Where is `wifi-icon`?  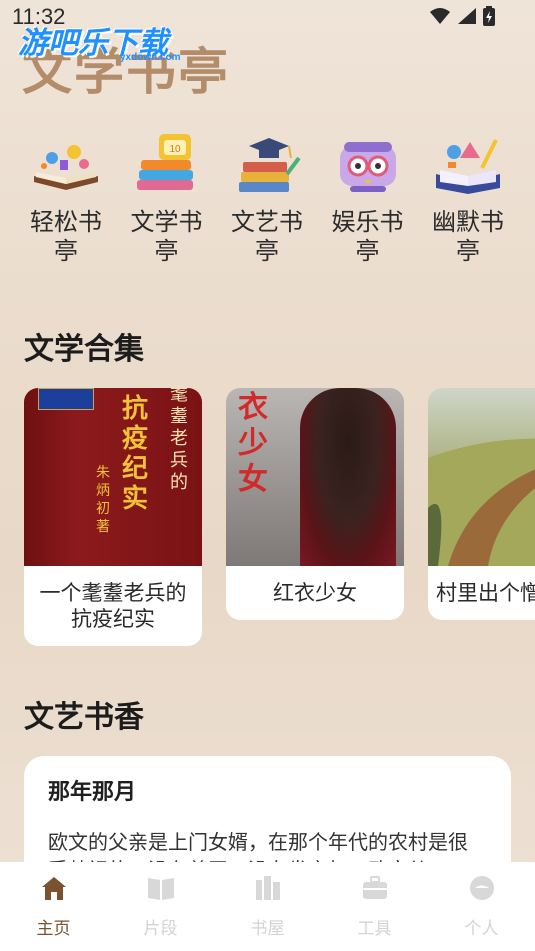
wifi-icon is located at coordinates (440, 16).